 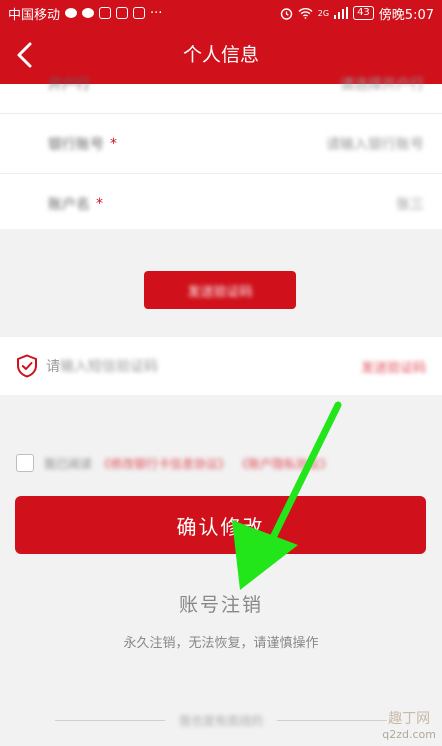 I want to click on confirm-modify-button: 确认修改, so click(x=220, y=525).